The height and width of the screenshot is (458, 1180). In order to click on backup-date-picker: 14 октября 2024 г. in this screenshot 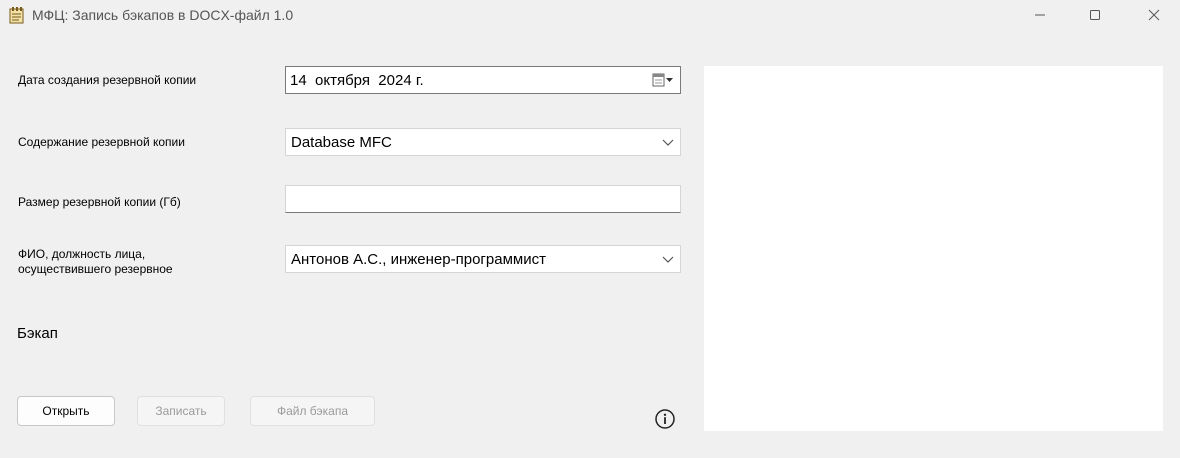, I will do `click(483, 80)`.